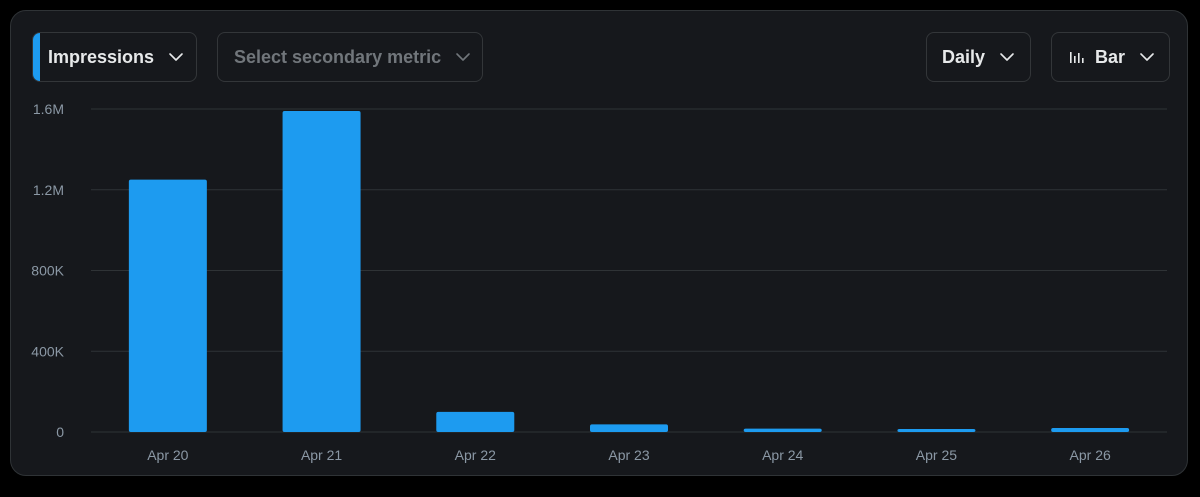  Describe the element at coordinates (48, 190) in the screenshot. I see `y-tick-label: 1.2M` at that location.